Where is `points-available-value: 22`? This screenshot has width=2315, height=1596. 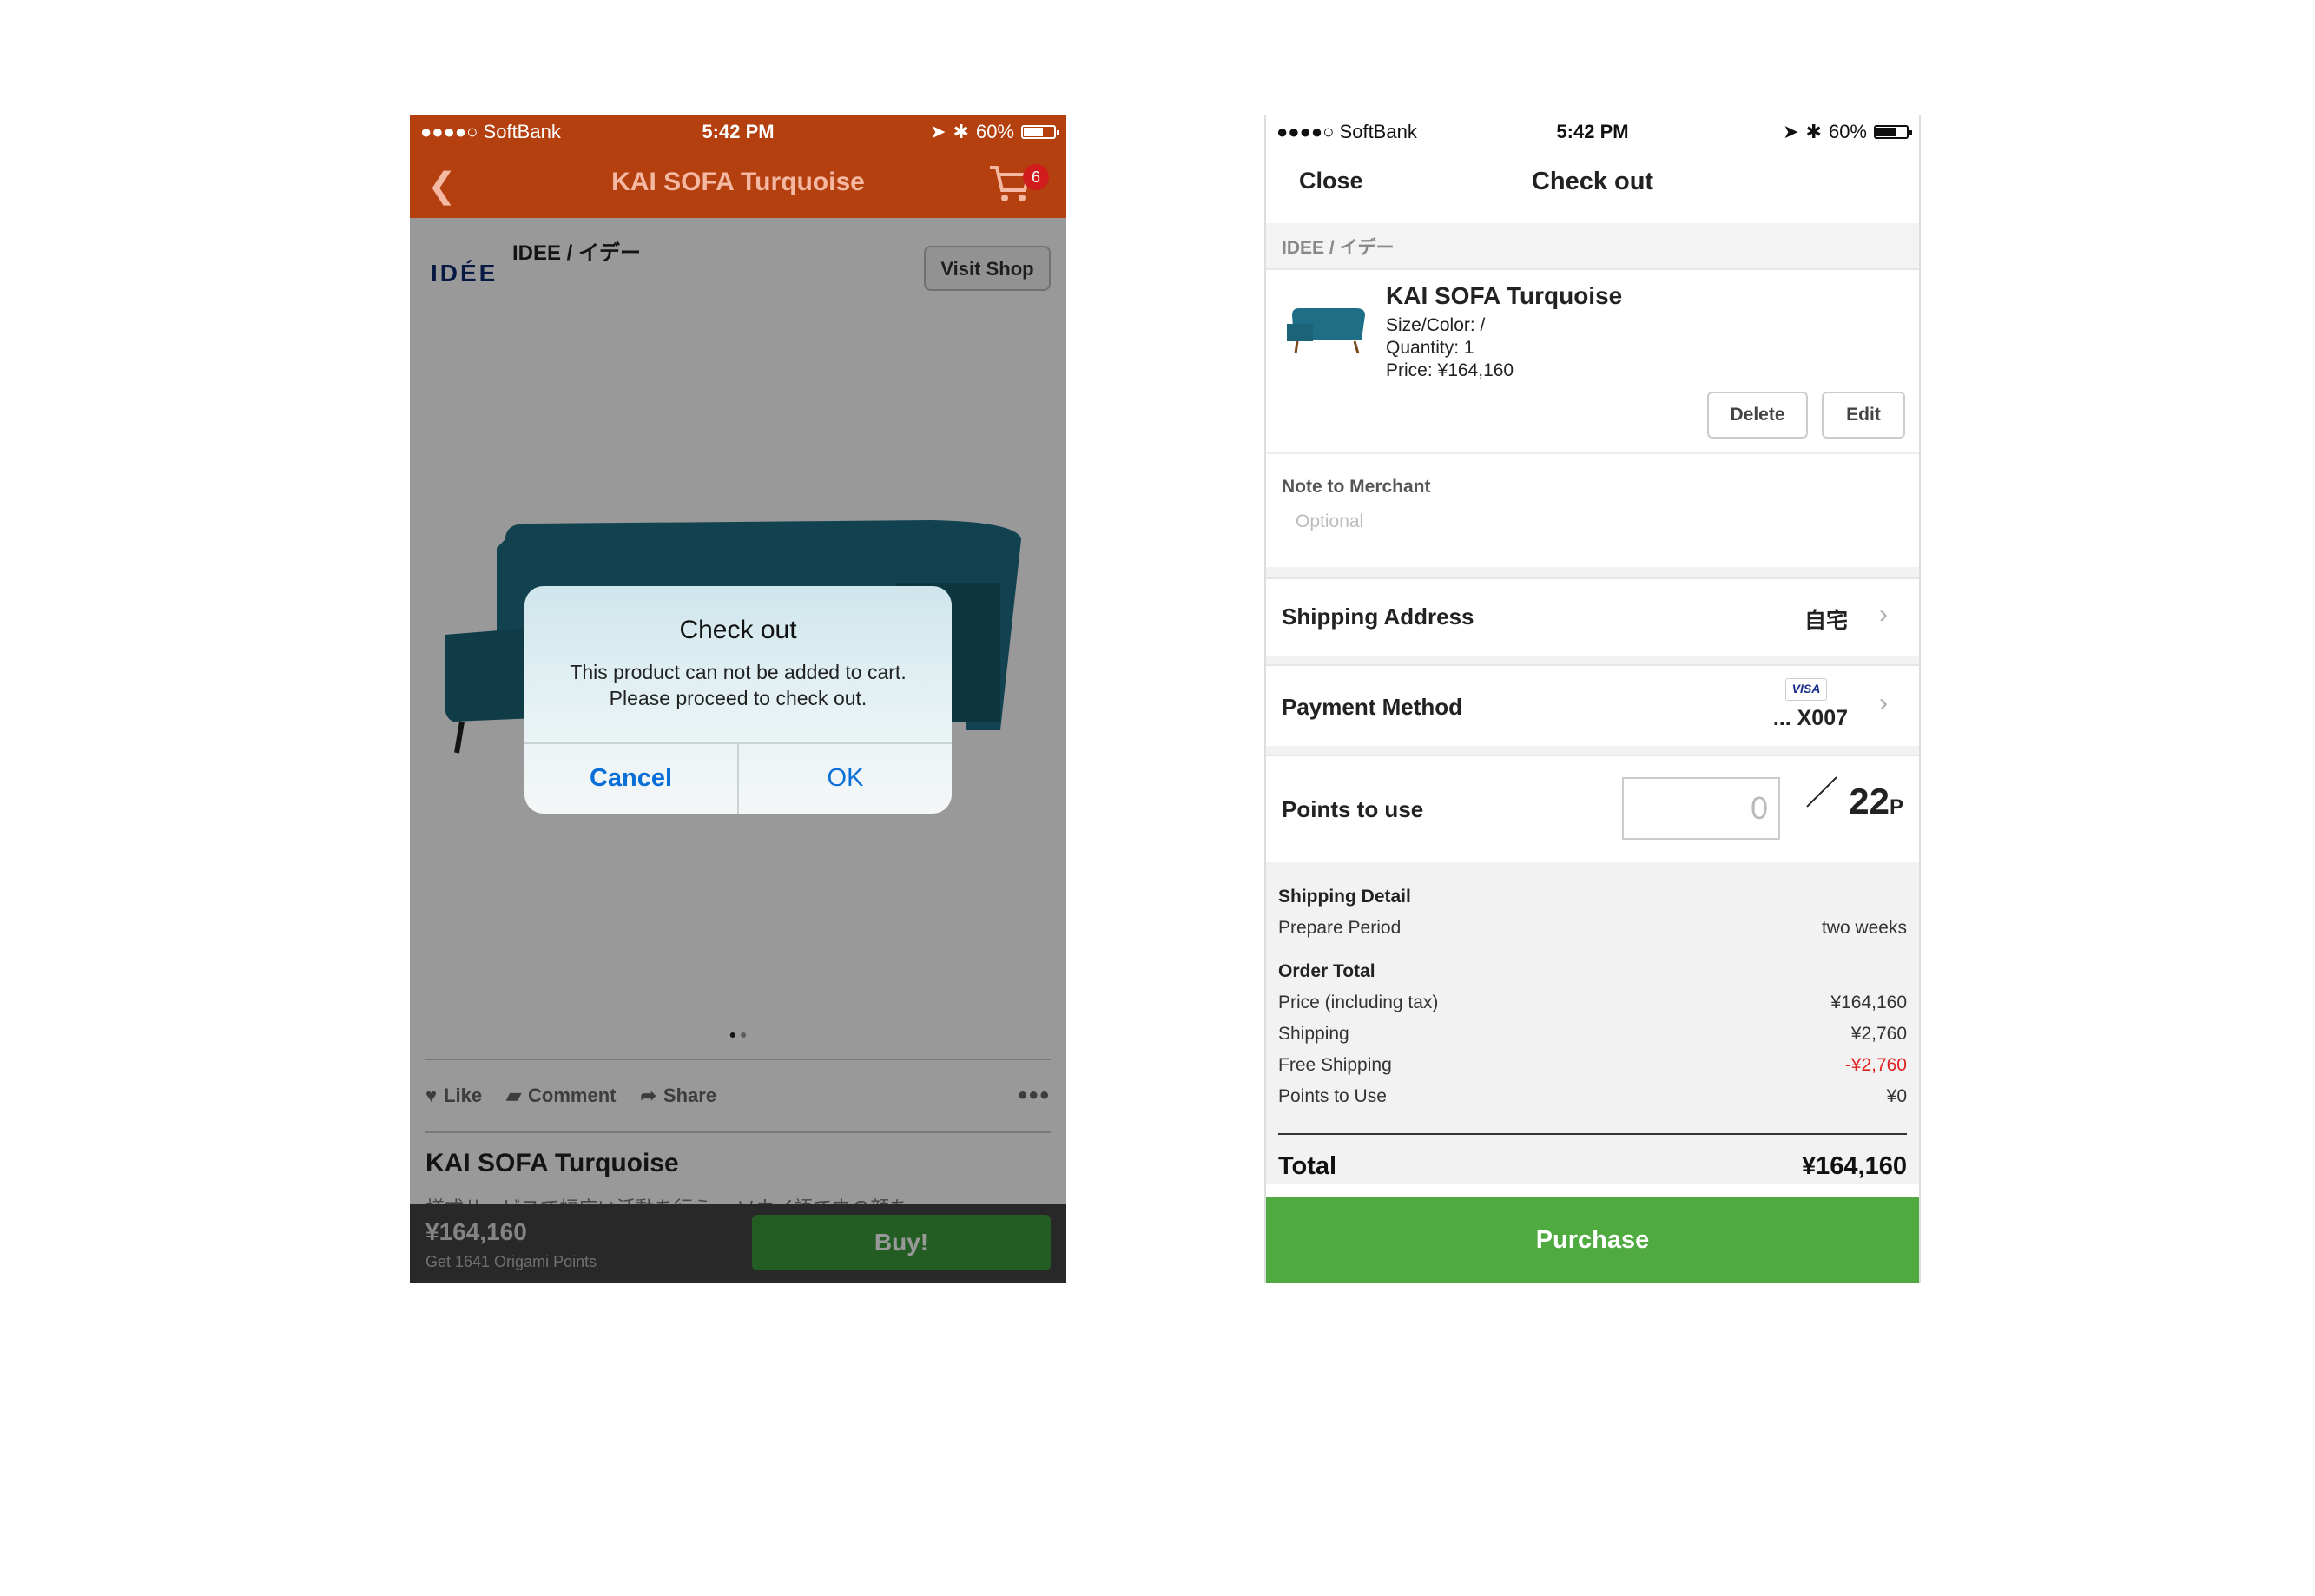
points-available-value: 22 is located at coordinates (1869, 801).